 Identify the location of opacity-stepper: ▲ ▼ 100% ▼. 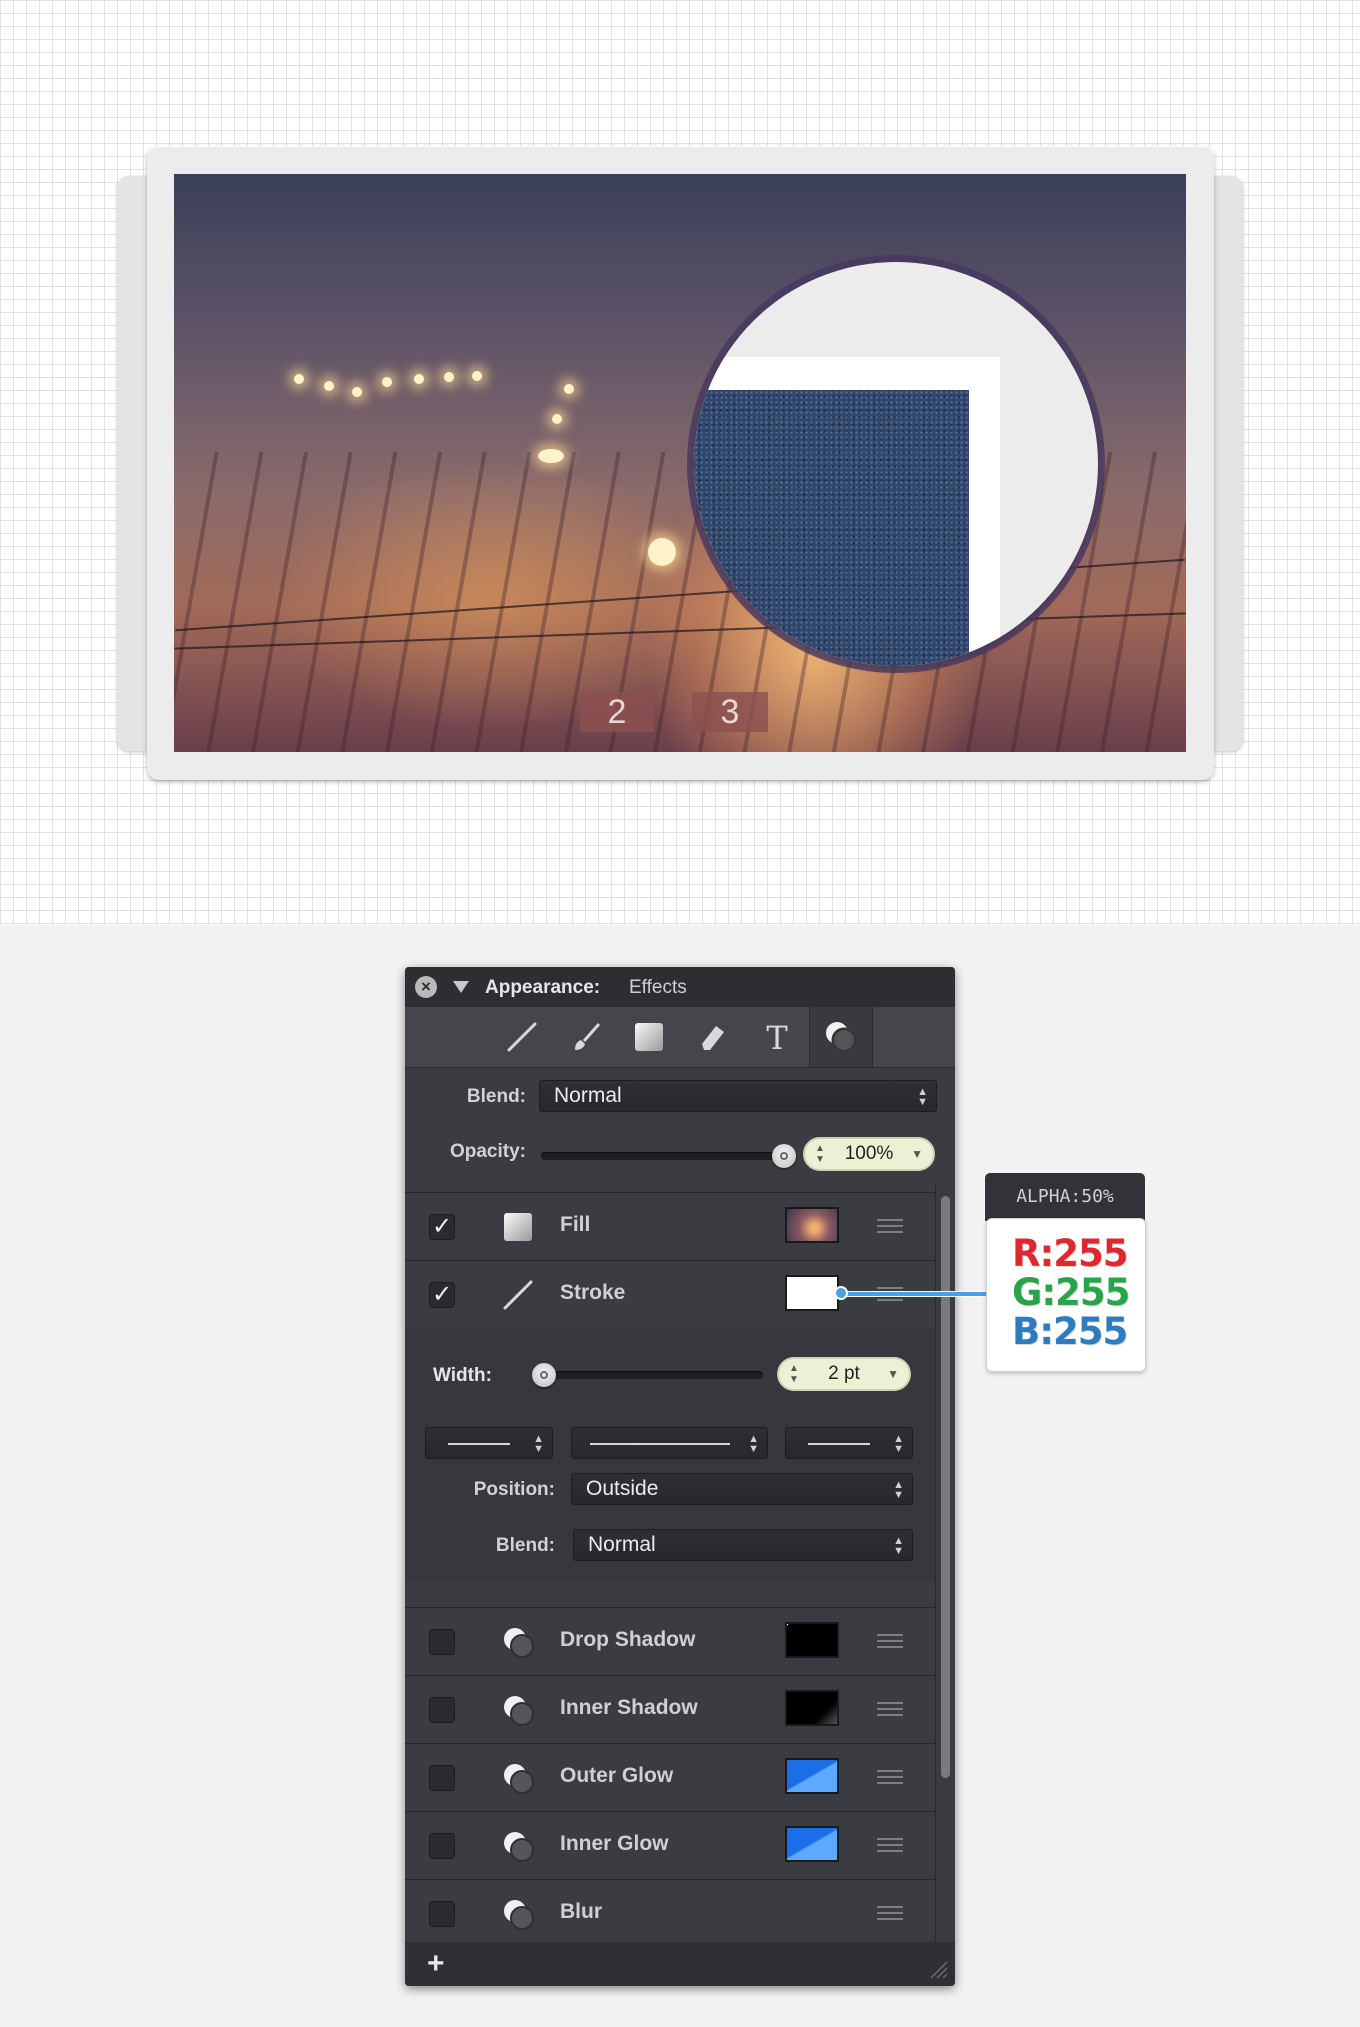
(869, 1154).